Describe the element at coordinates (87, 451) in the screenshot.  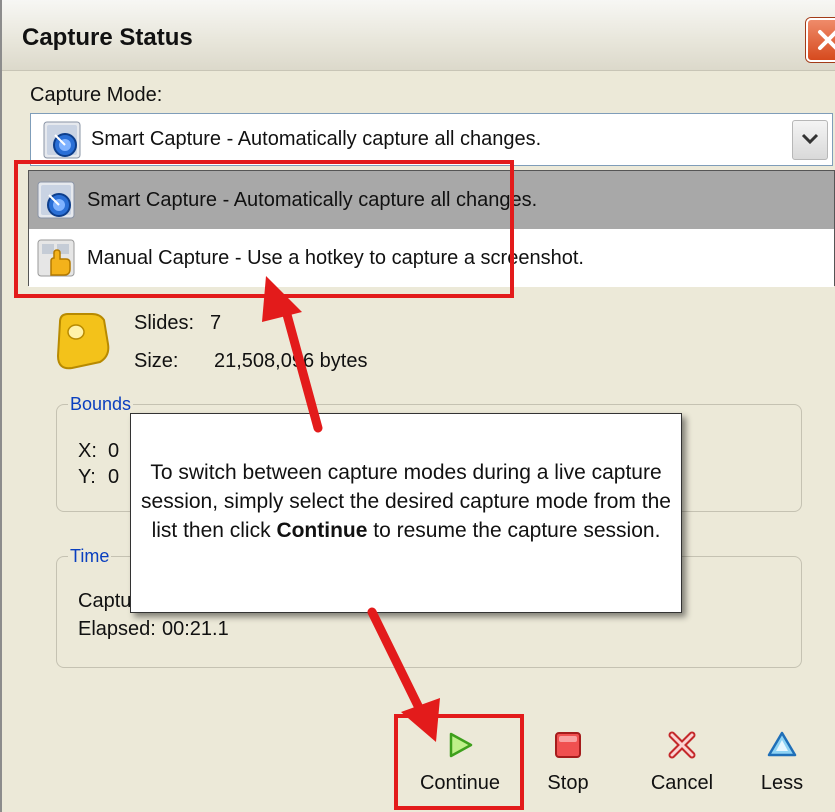
I see `bounds-x-label: X:` at that location.